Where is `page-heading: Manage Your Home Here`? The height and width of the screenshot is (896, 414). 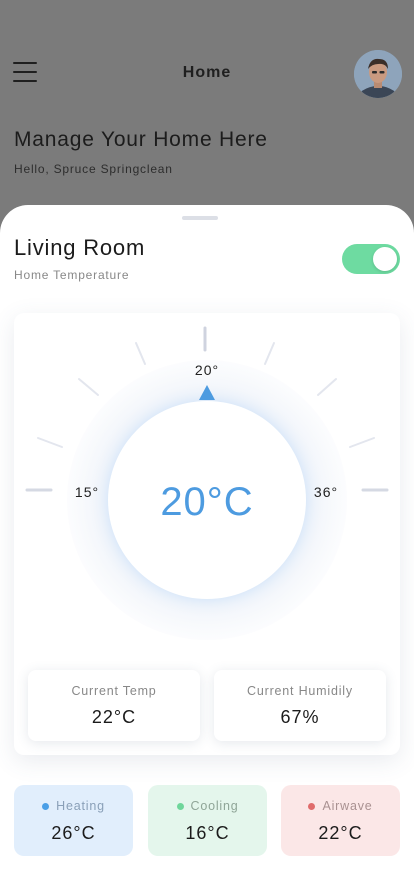
page-heading: Manage Your Home Here is located at coordinates (141, 139).